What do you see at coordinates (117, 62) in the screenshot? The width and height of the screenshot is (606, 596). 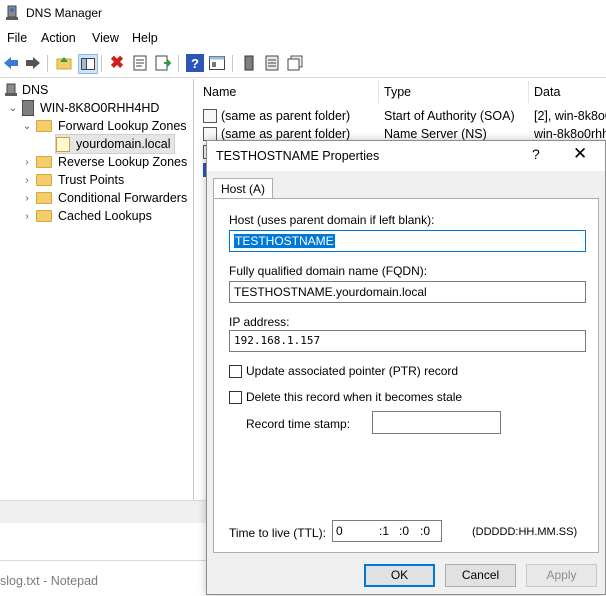 I see `delete-icon: ✖` at bounding box center [117, 62].